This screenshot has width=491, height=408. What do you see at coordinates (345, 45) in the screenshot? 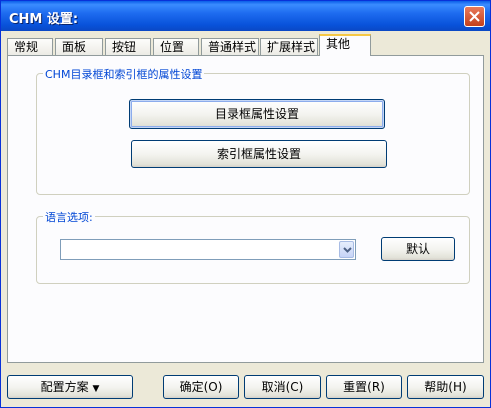
I see `tab-other: 其他` at bounding box center [345, 45].